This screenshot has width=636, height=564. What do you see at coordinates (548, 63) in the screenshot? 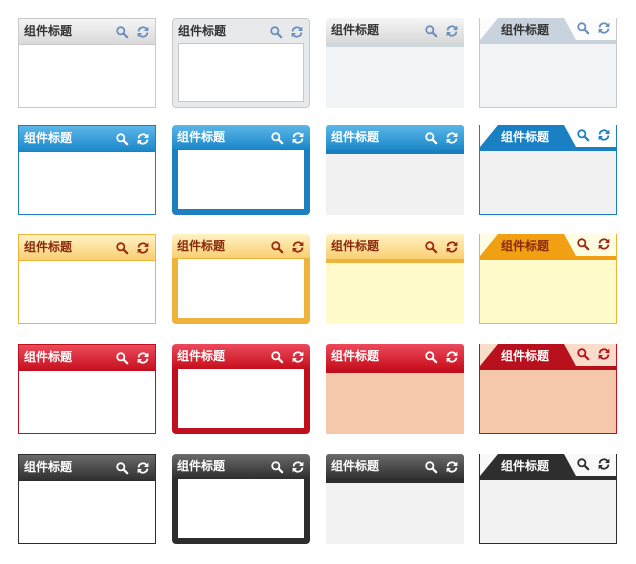
I see `widget-panel-gray-style-4: 组件标题` at bounding box center [548, 63].